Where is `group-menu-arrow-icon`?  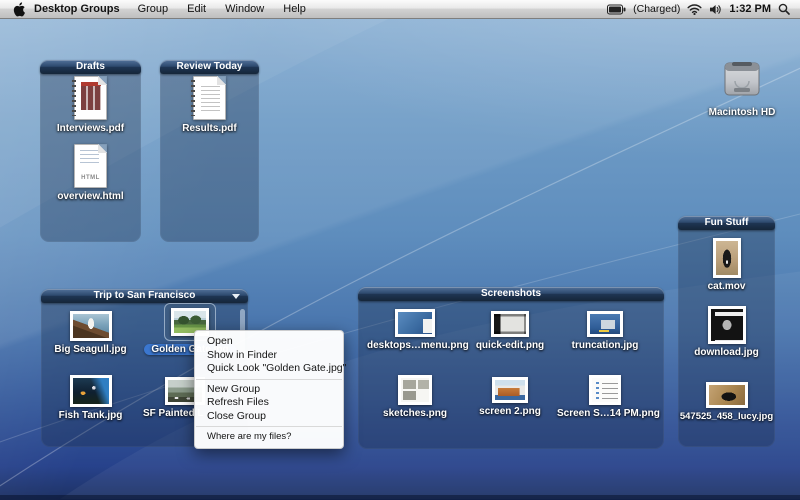 group-menu-arrow-icon is located at coordinates (236, 296).